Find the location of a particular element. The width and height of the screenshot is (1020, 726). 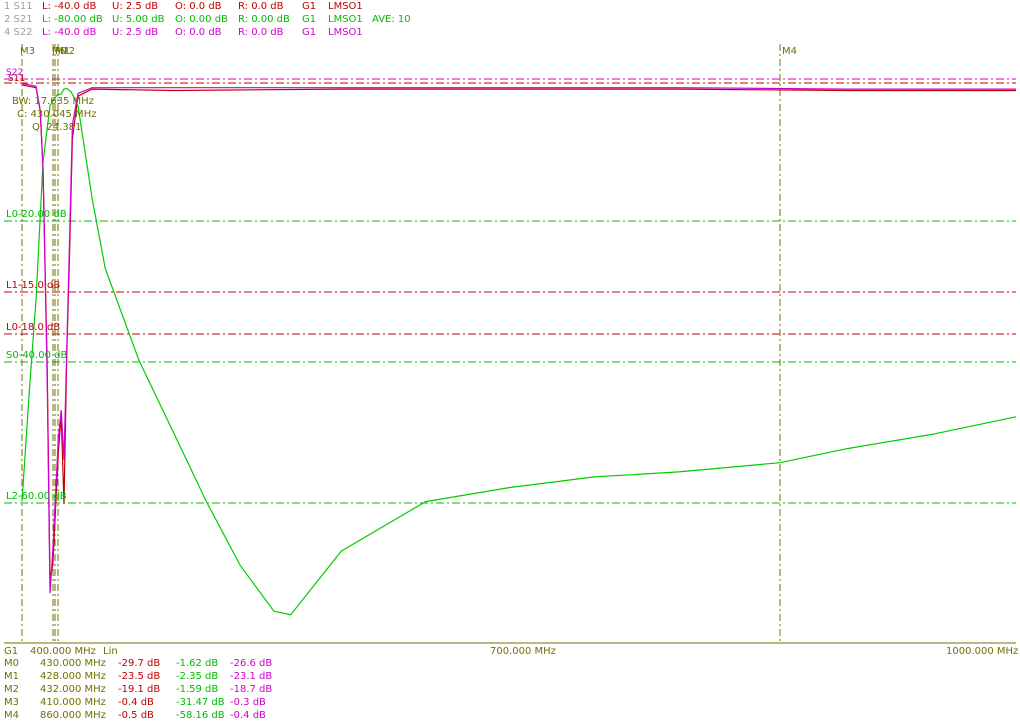

marker-freq: 410.000 MHz is located at coordinates (73, 702).